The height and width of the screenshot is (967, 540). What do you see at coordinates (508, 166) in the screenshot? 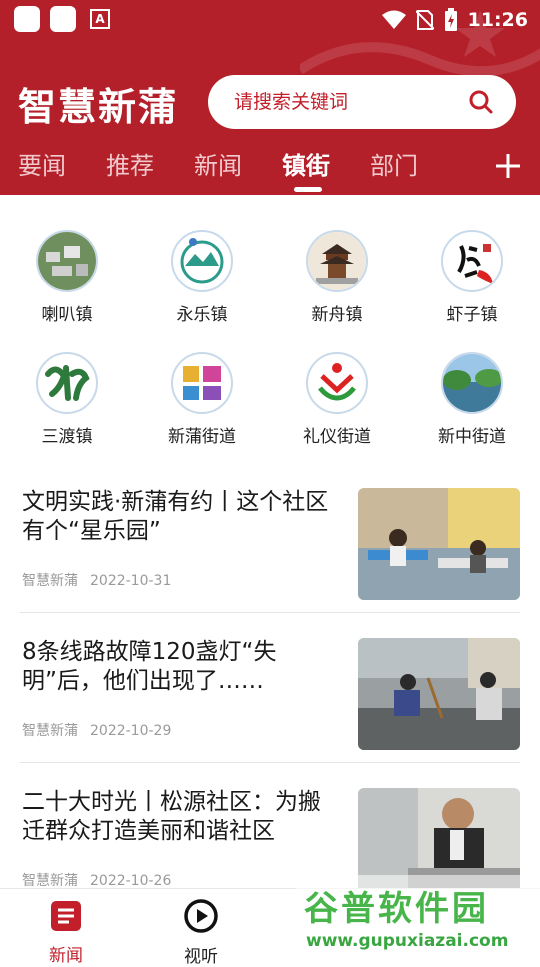
I see `add-channel-icon` at bounding box center [508, 166].